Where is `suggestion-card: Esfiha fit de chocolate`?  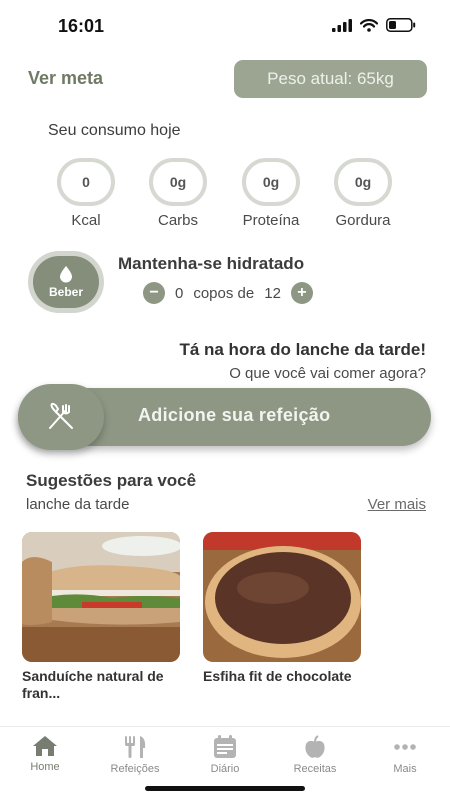 suggestion-card: Esfiha fit de chocolate is located at coordinates (282, 608).